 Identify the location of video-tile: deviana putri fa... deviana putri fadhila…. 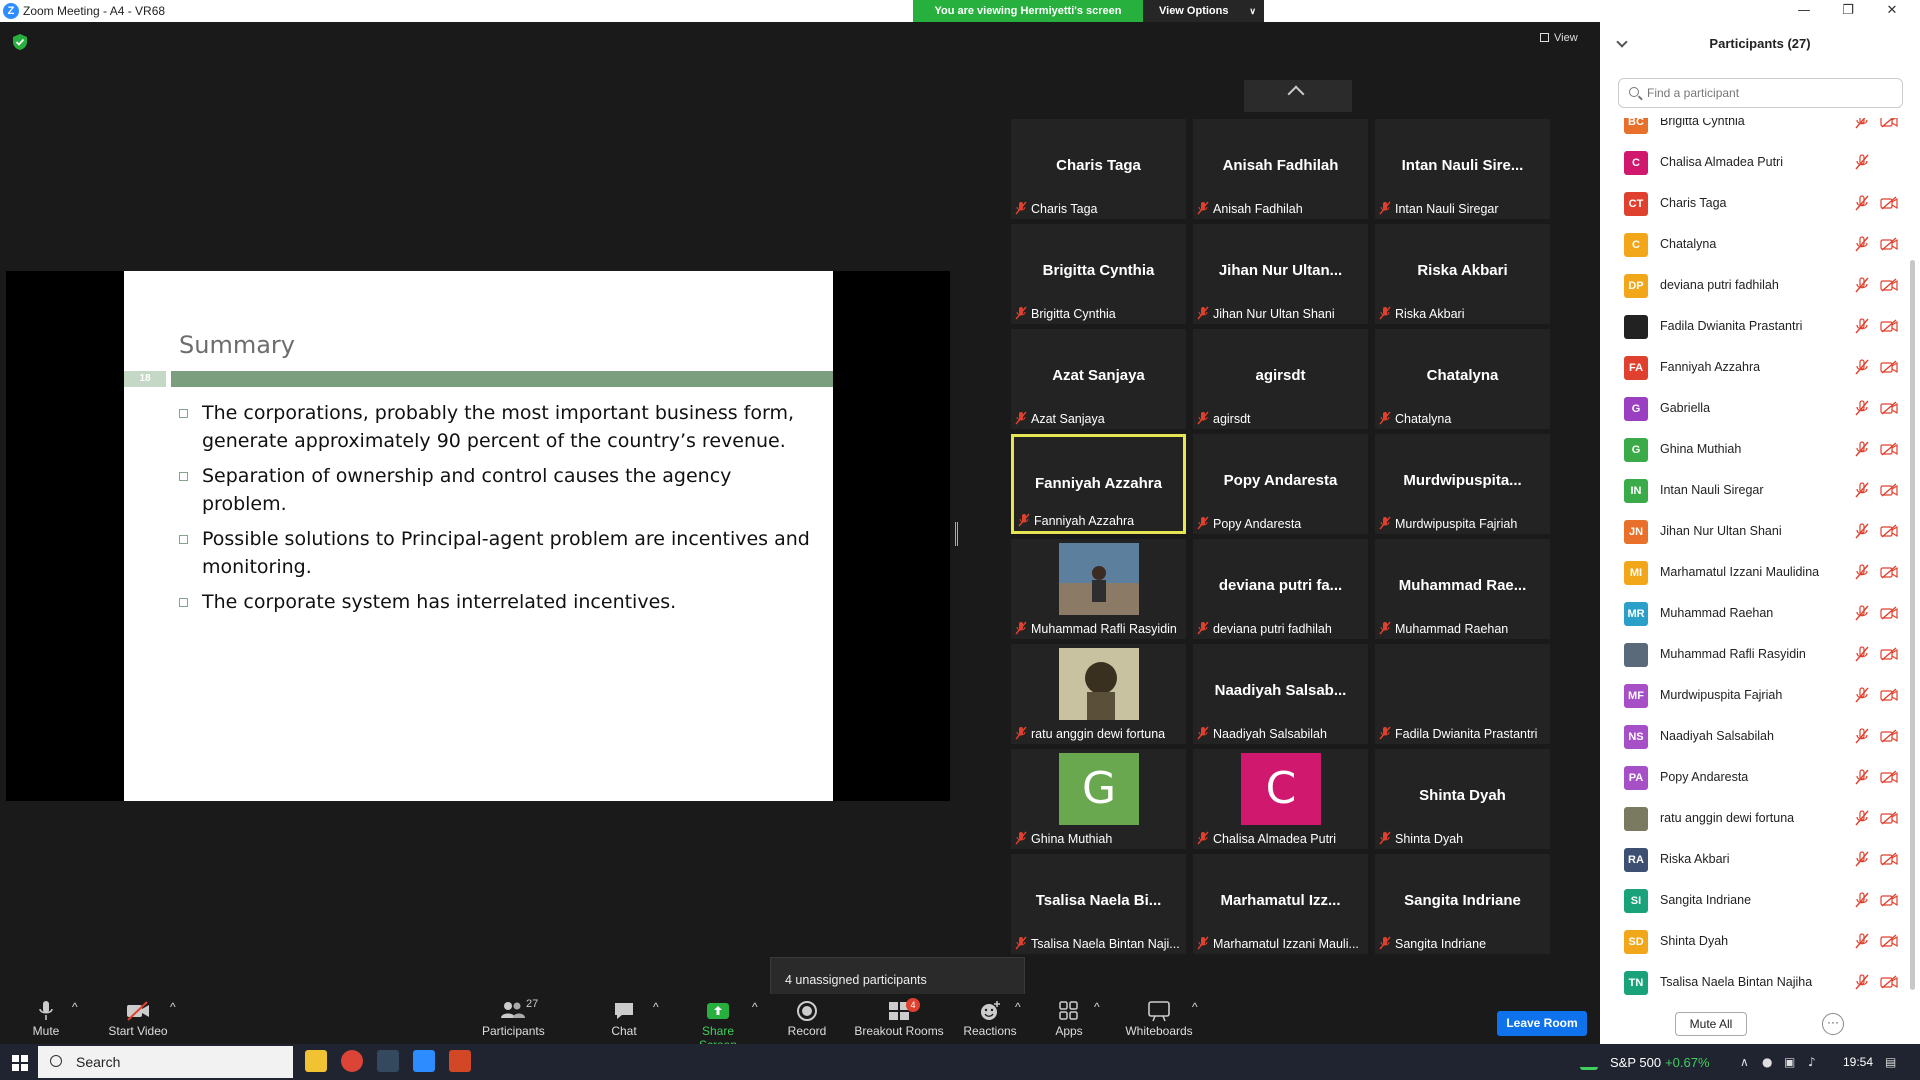
(1280, 589).